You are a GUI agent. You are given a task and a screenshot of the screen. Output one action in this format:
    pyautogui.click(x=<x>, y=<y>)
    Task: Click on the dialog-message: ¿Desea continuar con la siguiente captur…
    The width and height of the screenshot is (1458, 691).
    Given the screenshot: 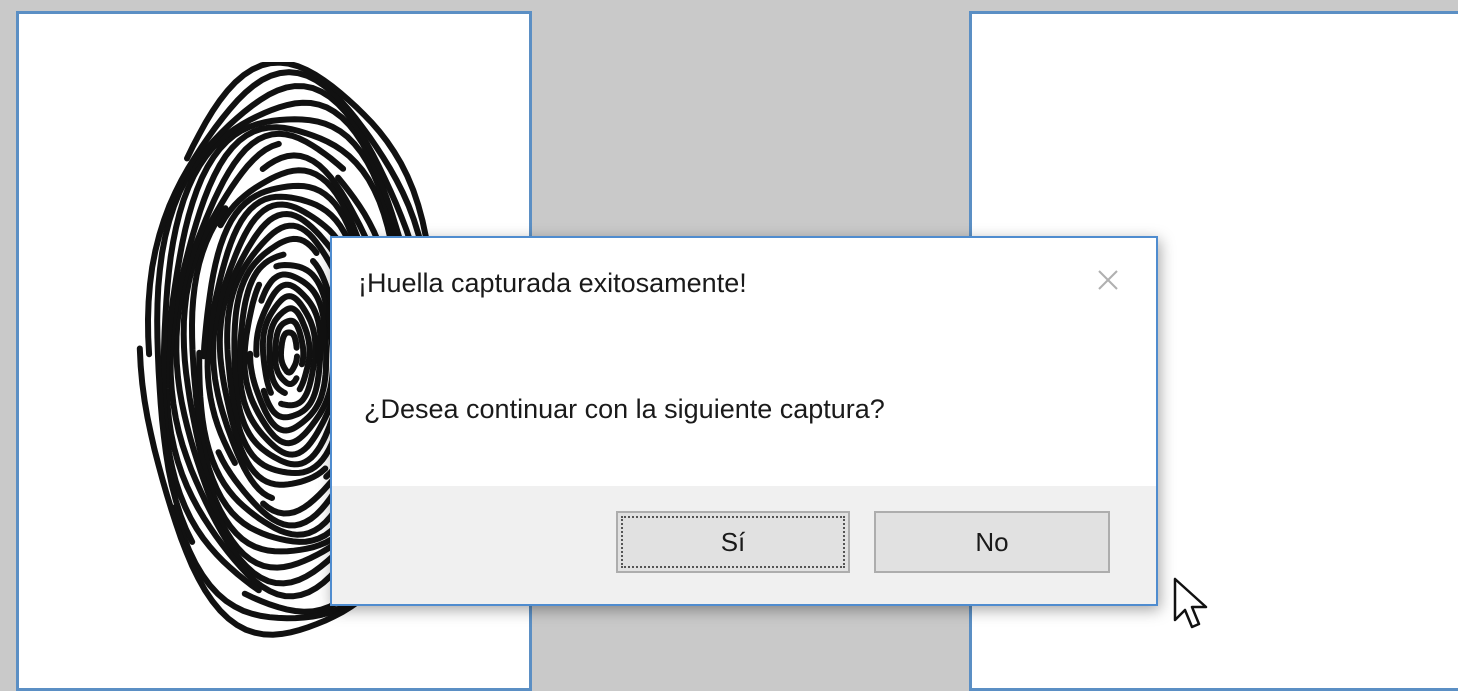 What is the action you would take?
    pyautogui.click(x=624, y=409)
    